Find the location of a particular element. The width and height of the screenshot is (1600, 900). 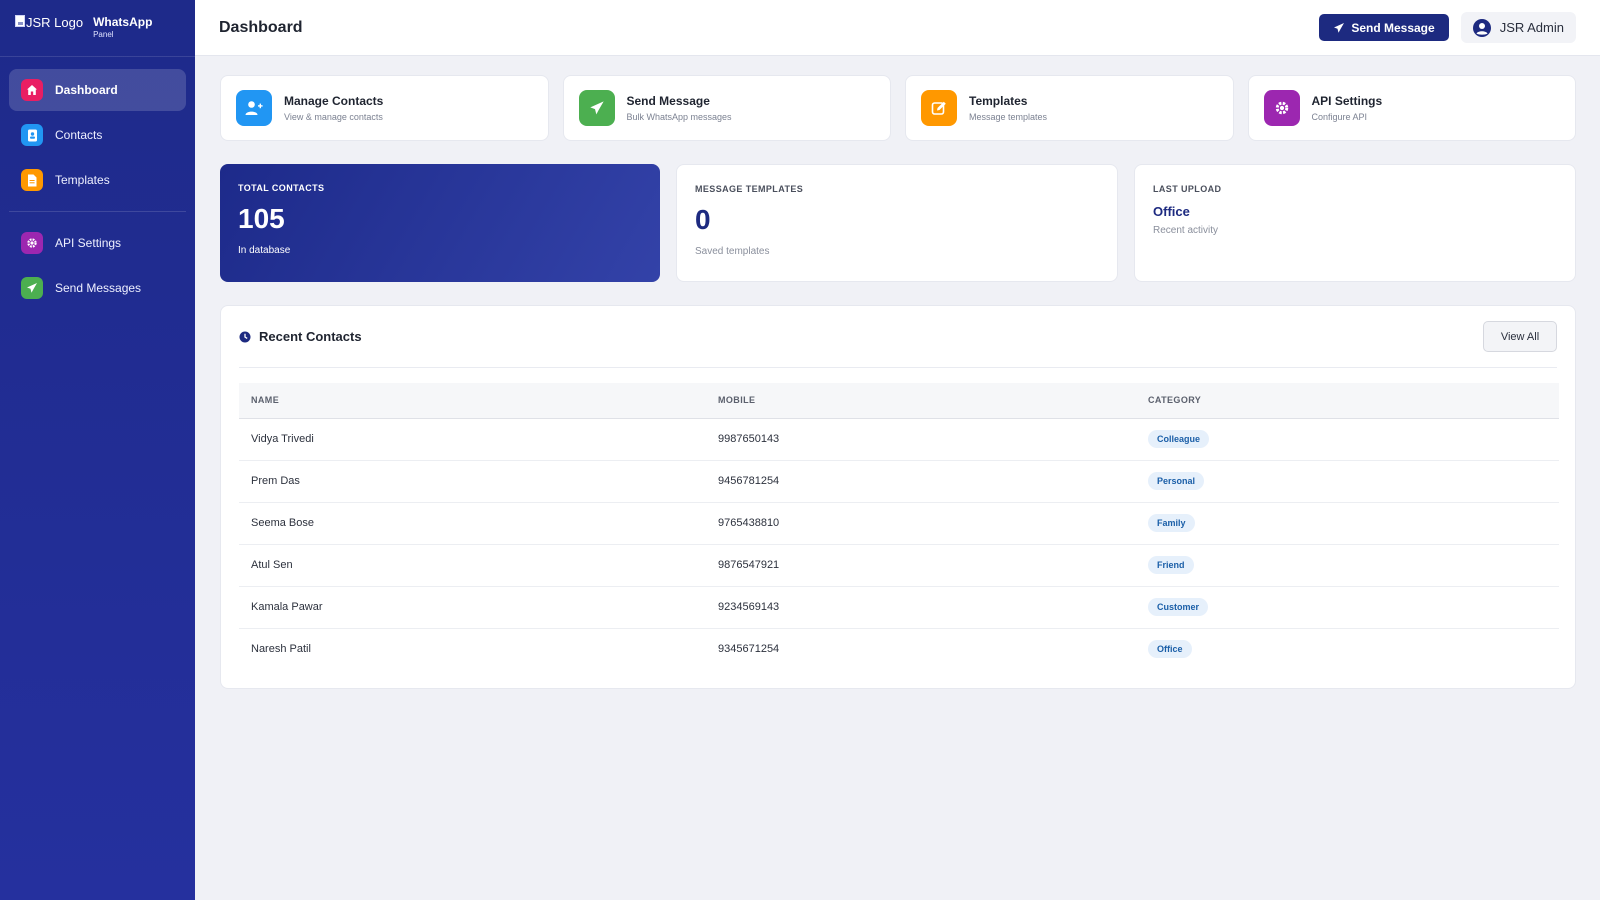

stat-subtext: In database is located at coordinates (264, 250).